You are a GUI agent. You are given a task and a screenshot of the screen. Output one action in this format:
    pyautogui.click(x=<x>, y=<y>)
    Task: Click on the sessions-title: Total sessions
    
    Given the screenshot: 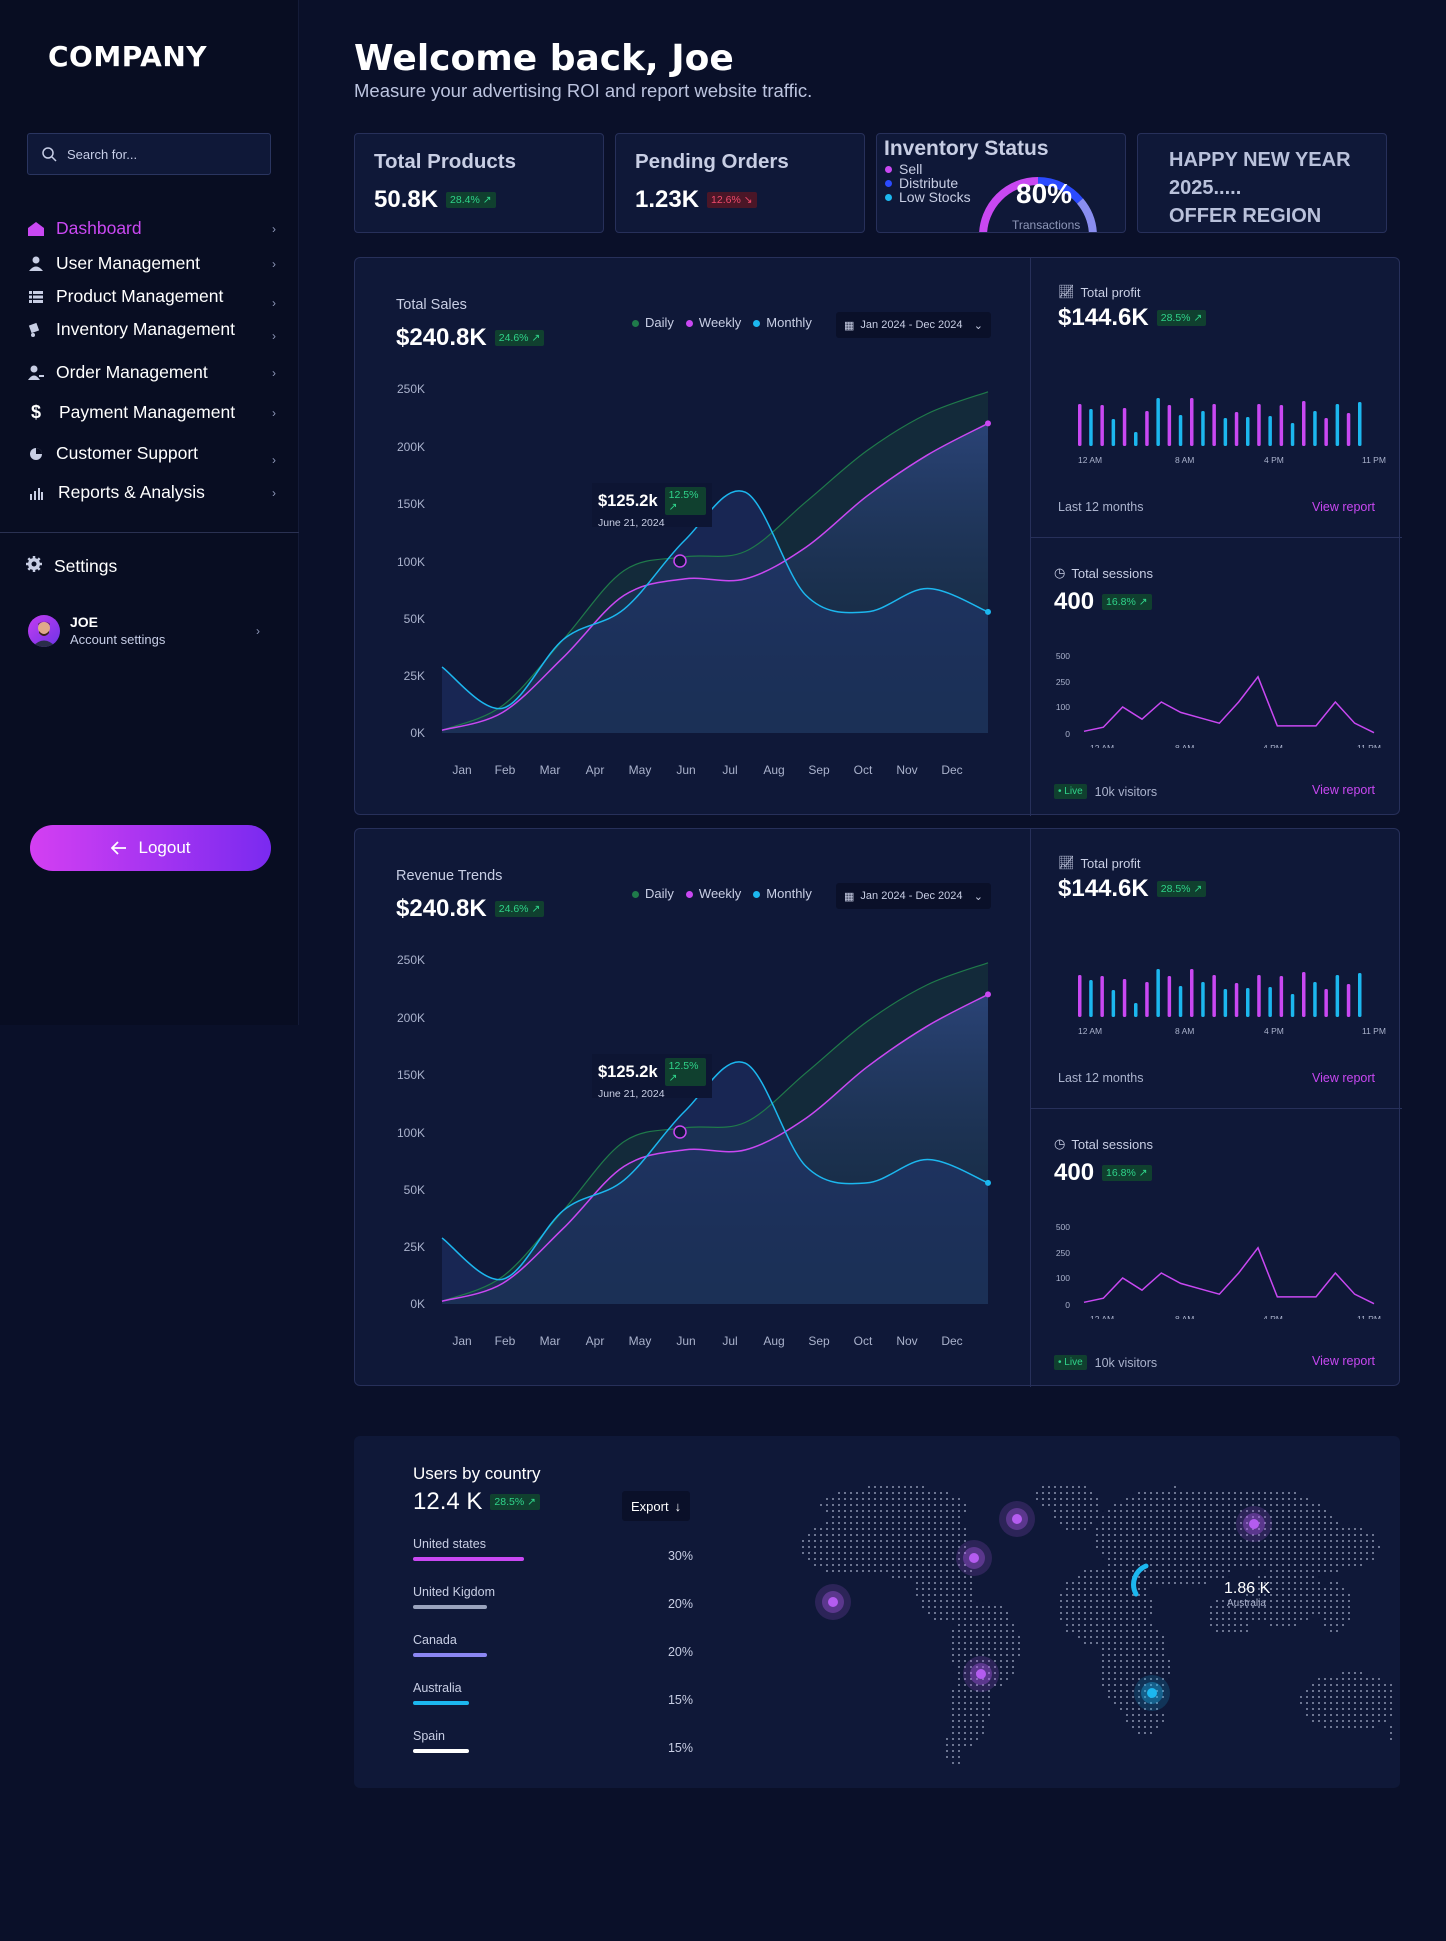 What is the action you would take?
    pyautogui.click(x=1112, y=573)
    